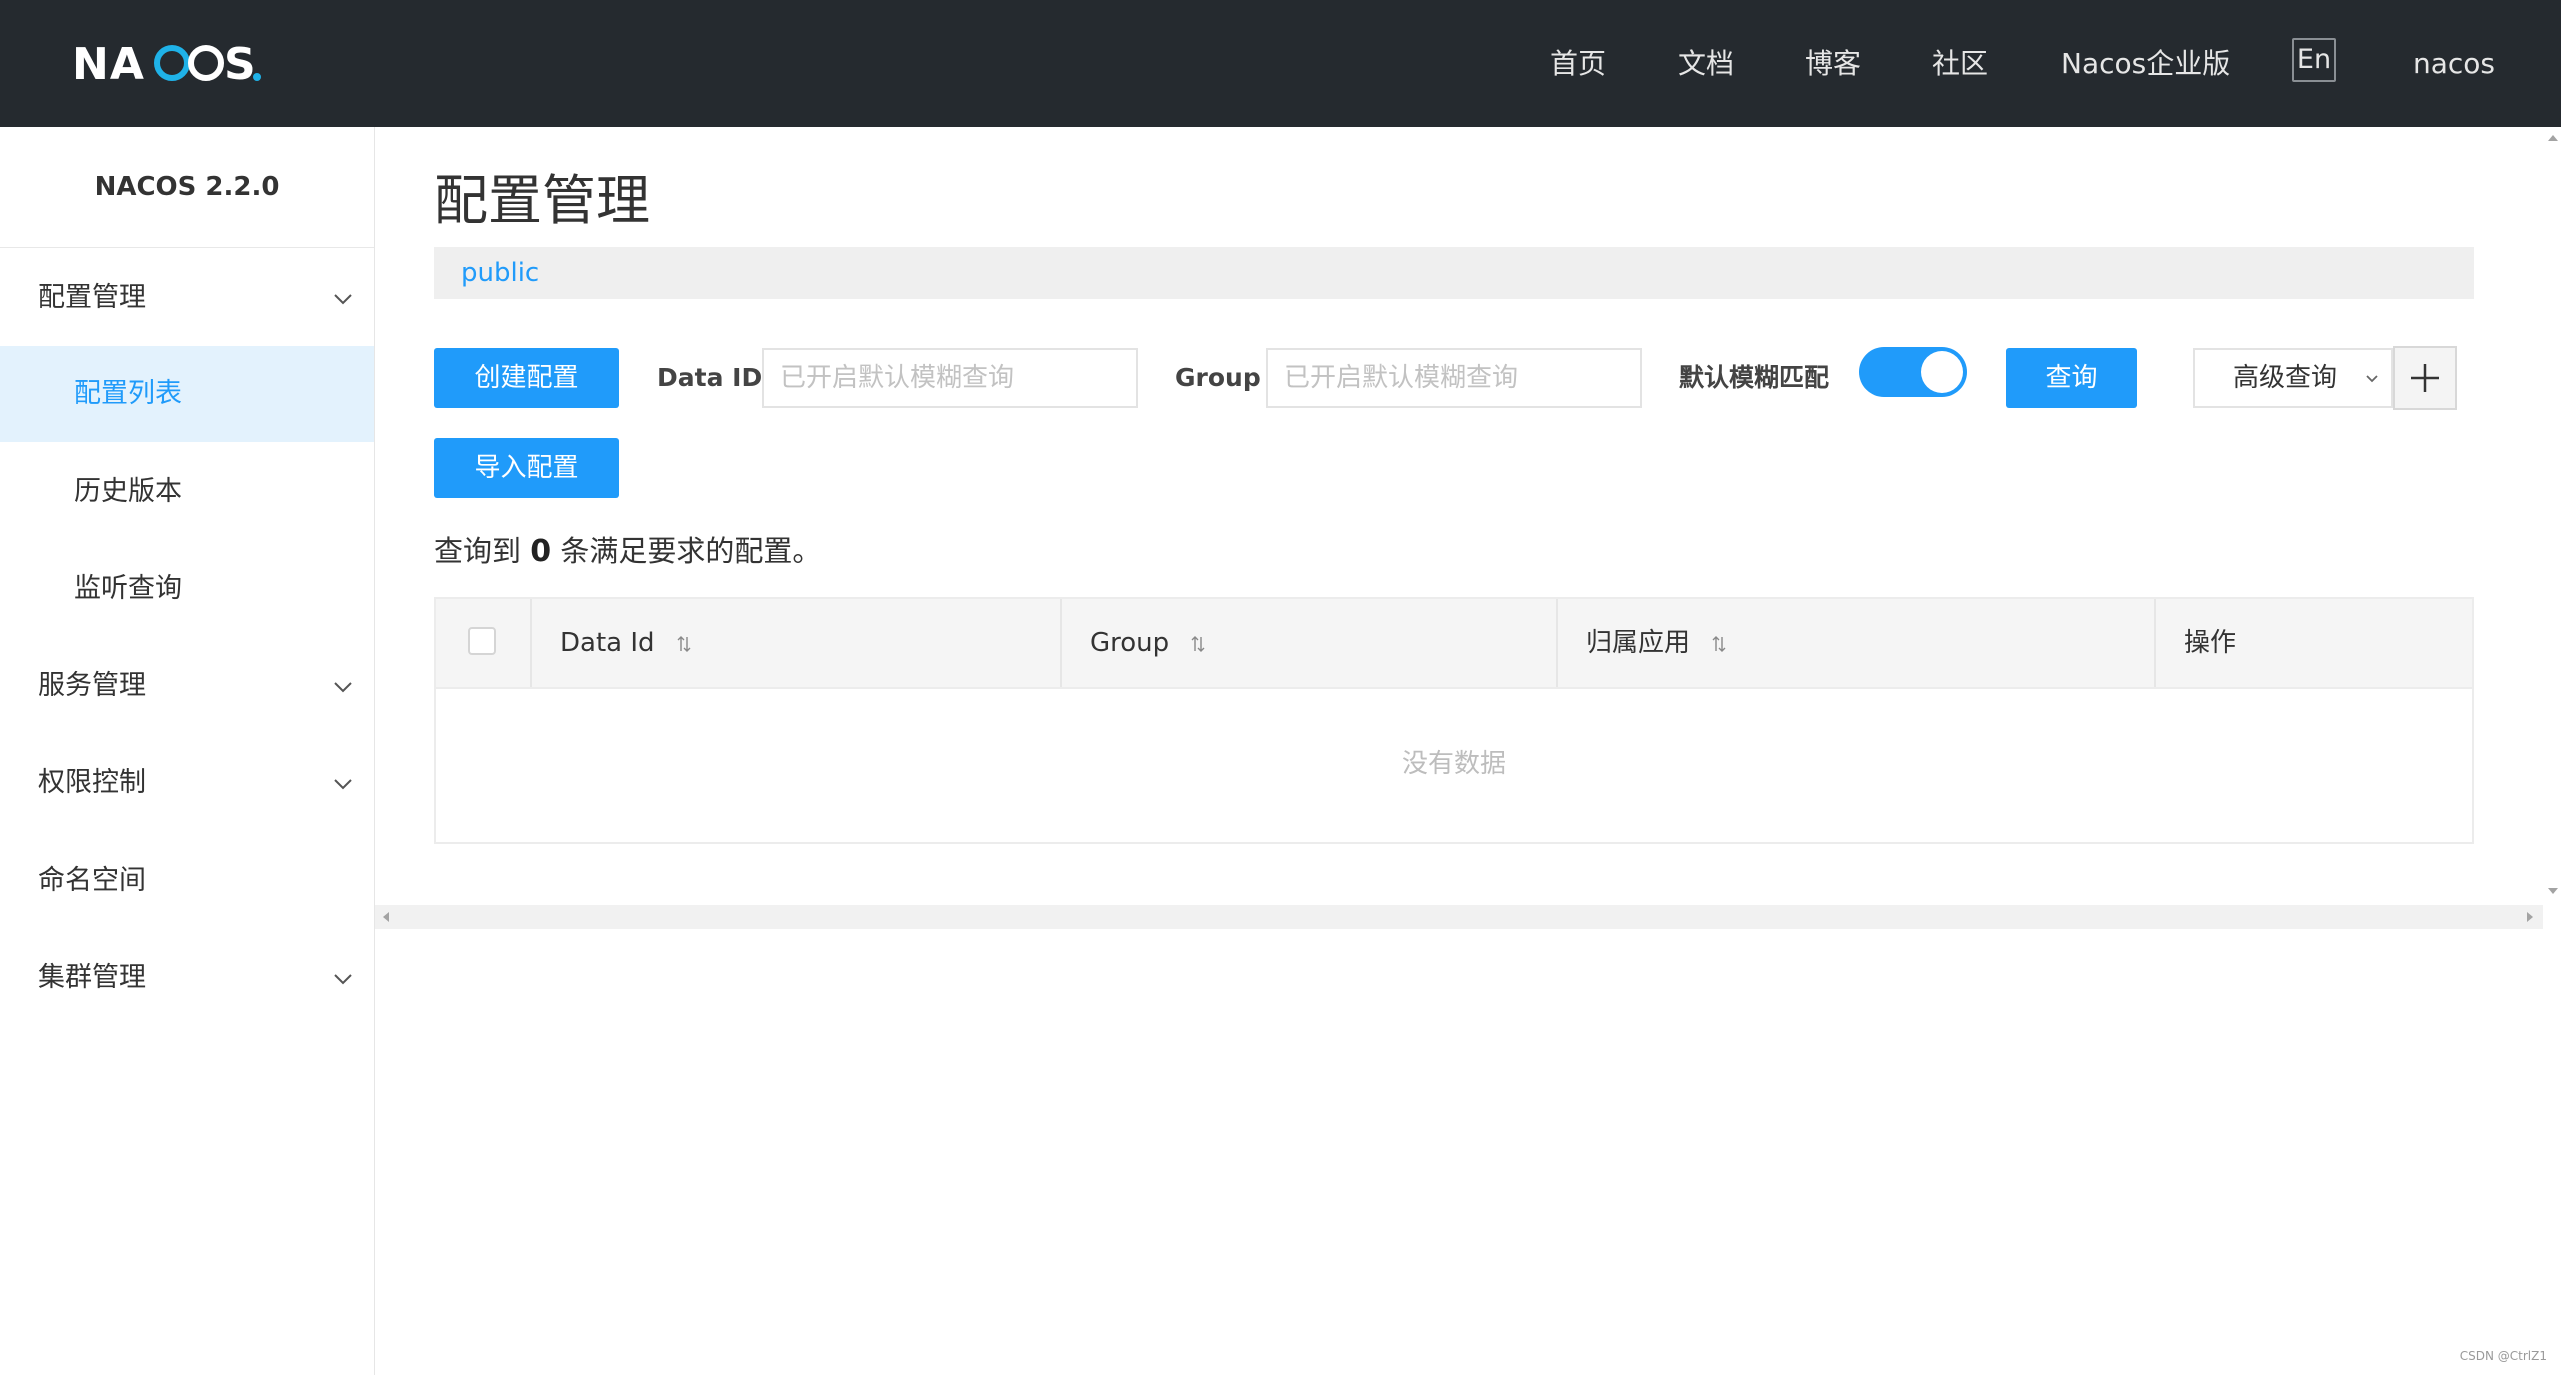  Describe the element at coordinates (92, 782) in the screenshot. I see `sidebar-item-label: 权限控制` at that location.